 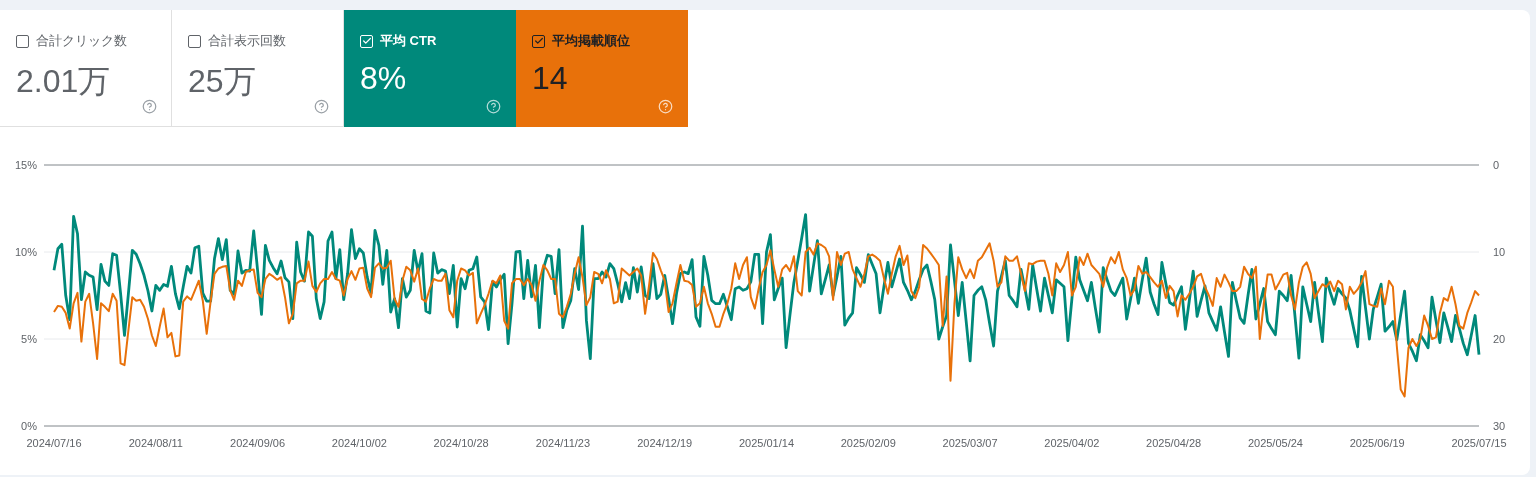 What do you see at coordinates (1499, 252) in the screenshot?
I see `axis-label: 10` at bounding box center [1499, 252].